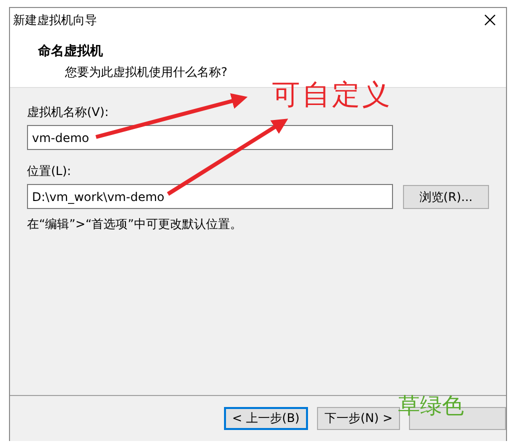  Describe the element at coordinates (49, 171) in the screenshot. I see `location-label: 位置(L):` at that location.